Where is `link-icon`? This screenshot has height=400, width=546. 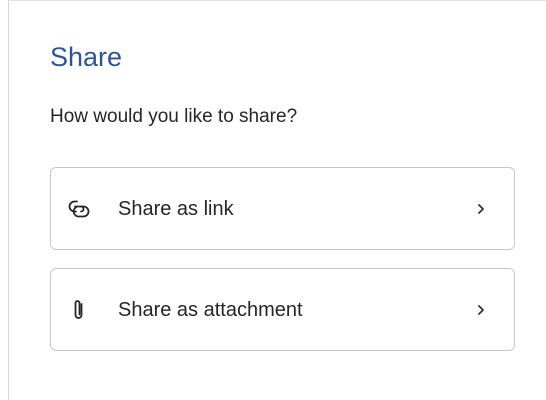 link-icon is located at coordinates (79, 209).